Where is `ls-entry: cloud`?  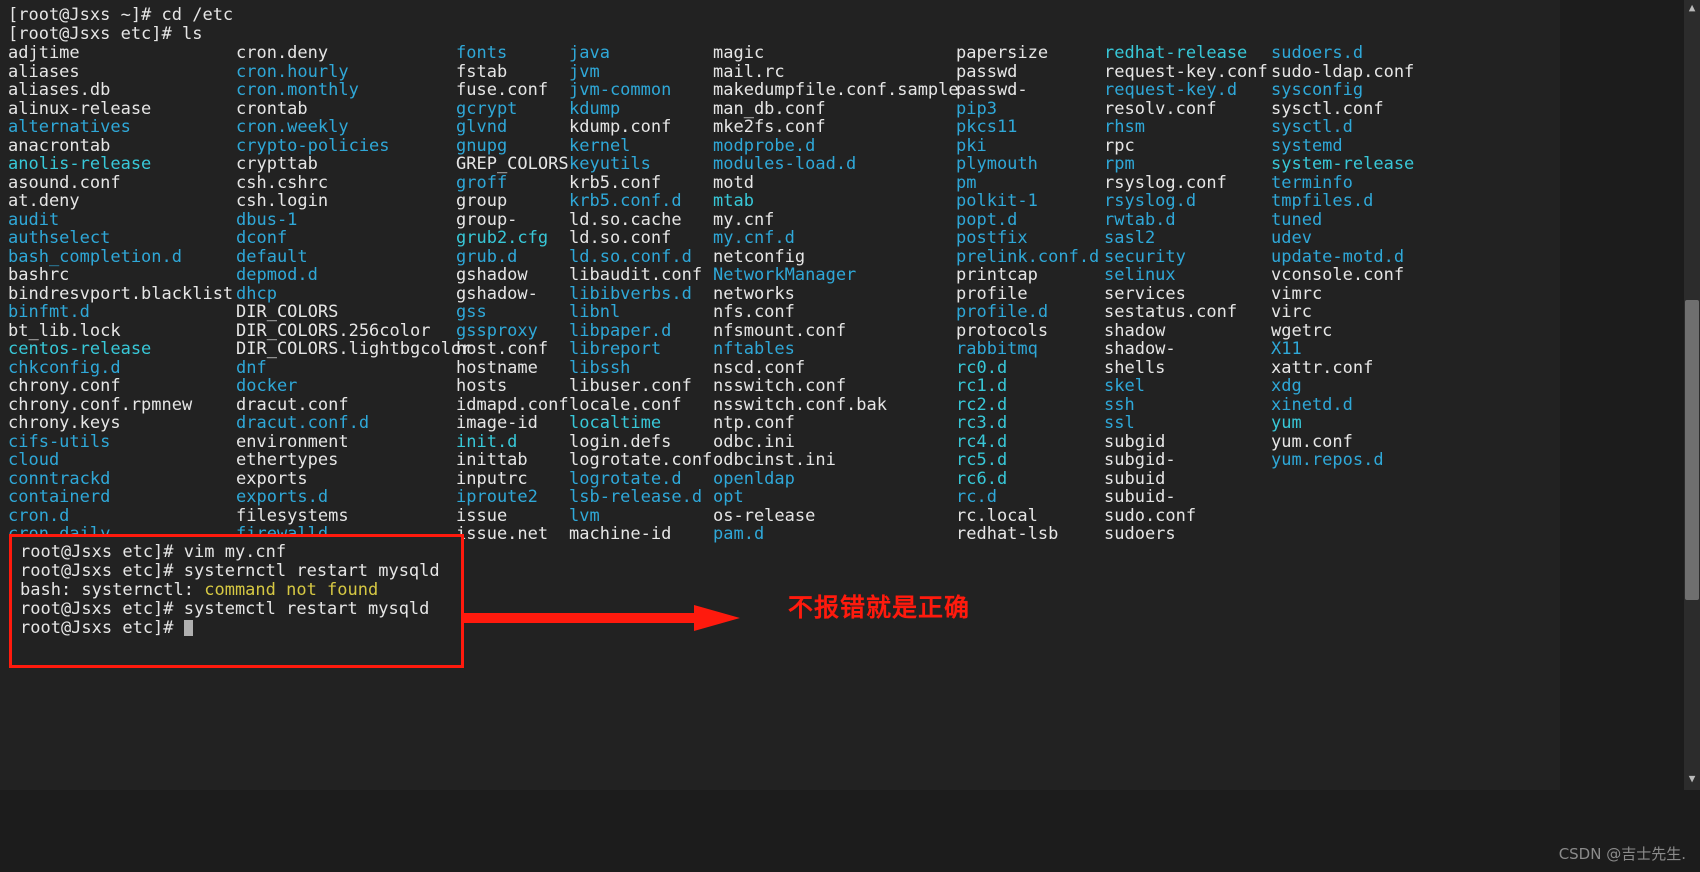
ls-entry: cloud is located at coordinates (34, 460).